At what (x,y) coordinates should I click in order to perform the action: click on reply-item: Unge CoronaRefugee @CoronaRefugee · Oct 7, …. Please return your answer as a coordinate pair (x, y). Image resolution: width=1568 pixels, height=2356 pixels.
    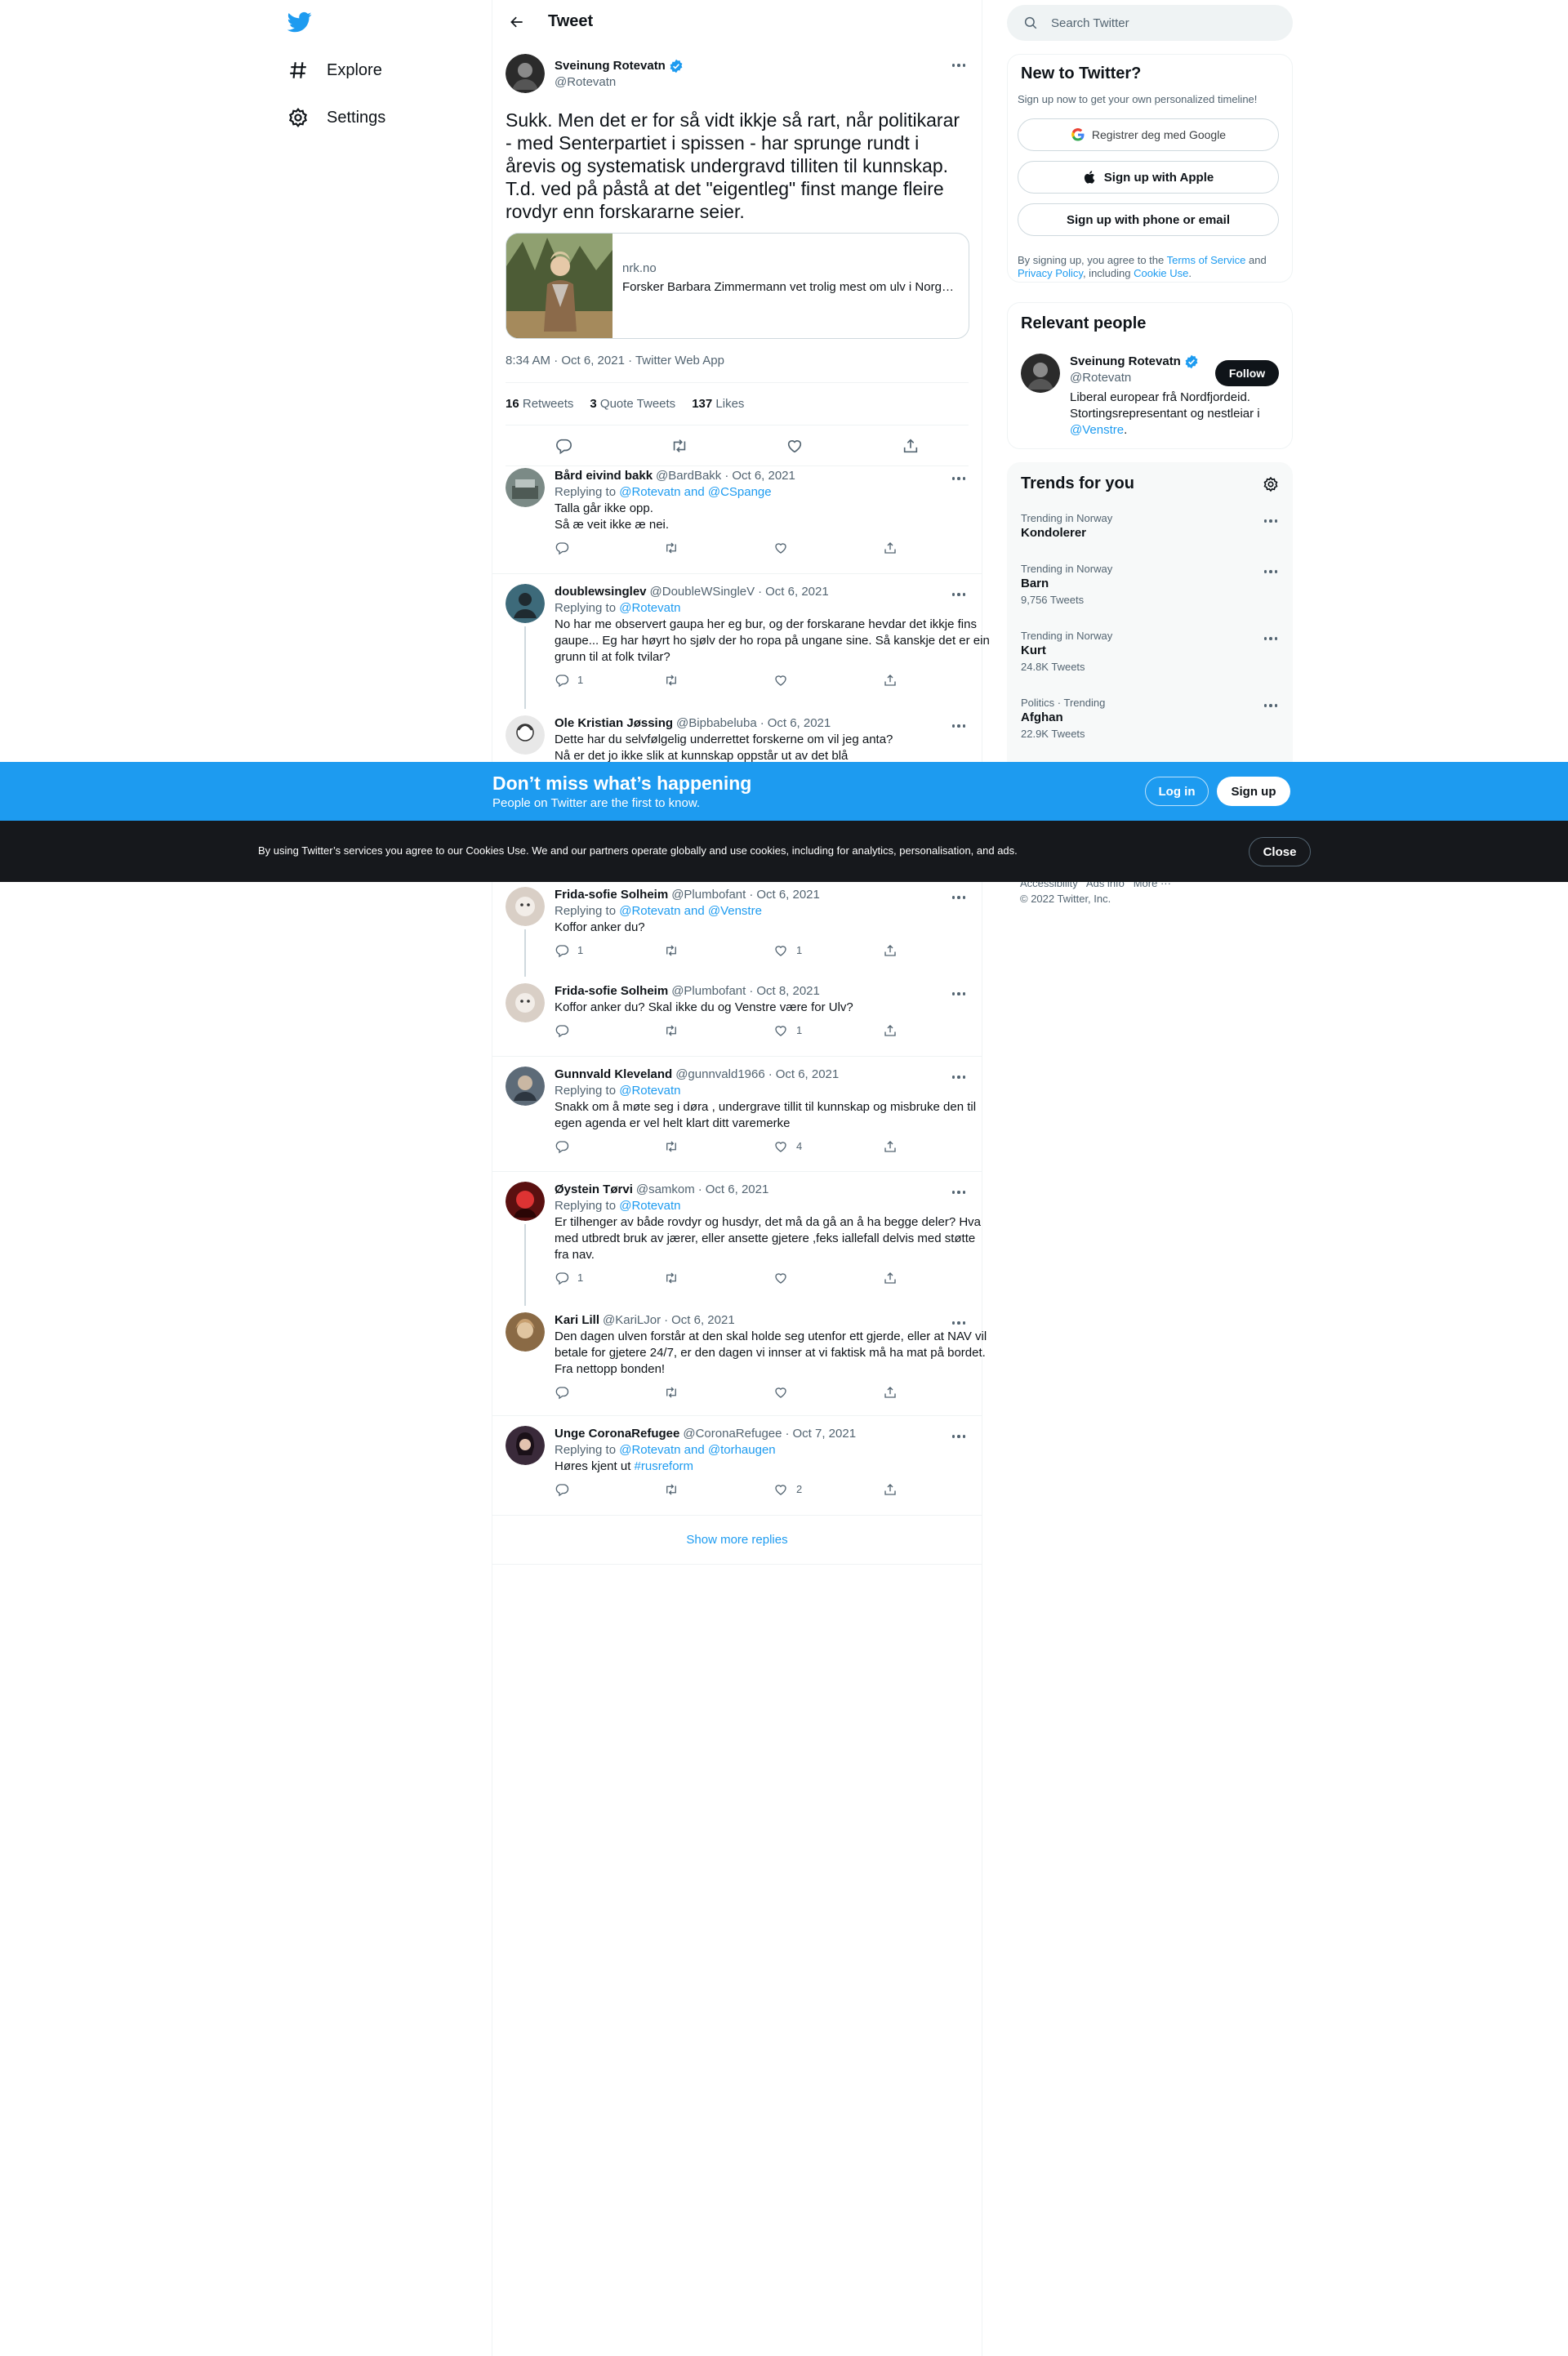
    Looking at the image, I should click on (737, 1466).